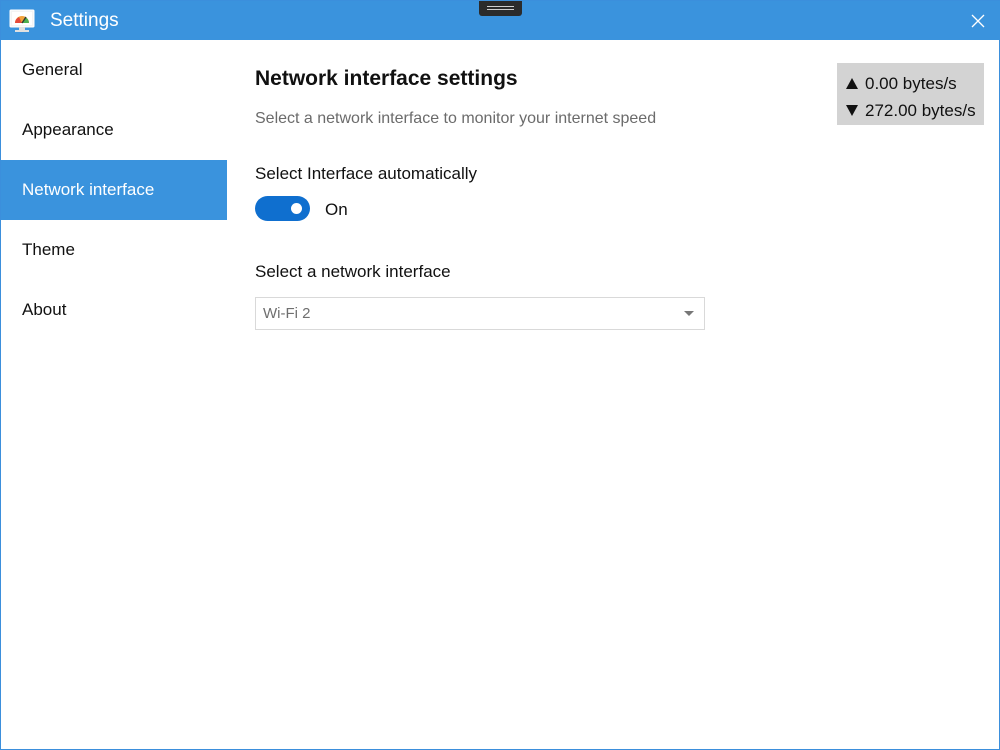 The width and height of the screenshot is (1000, 750). What do you see at coordinates (114, 250) in the screenshot?
I see `sidebar-item-theme: Theme` at bounding box center [114, 250].